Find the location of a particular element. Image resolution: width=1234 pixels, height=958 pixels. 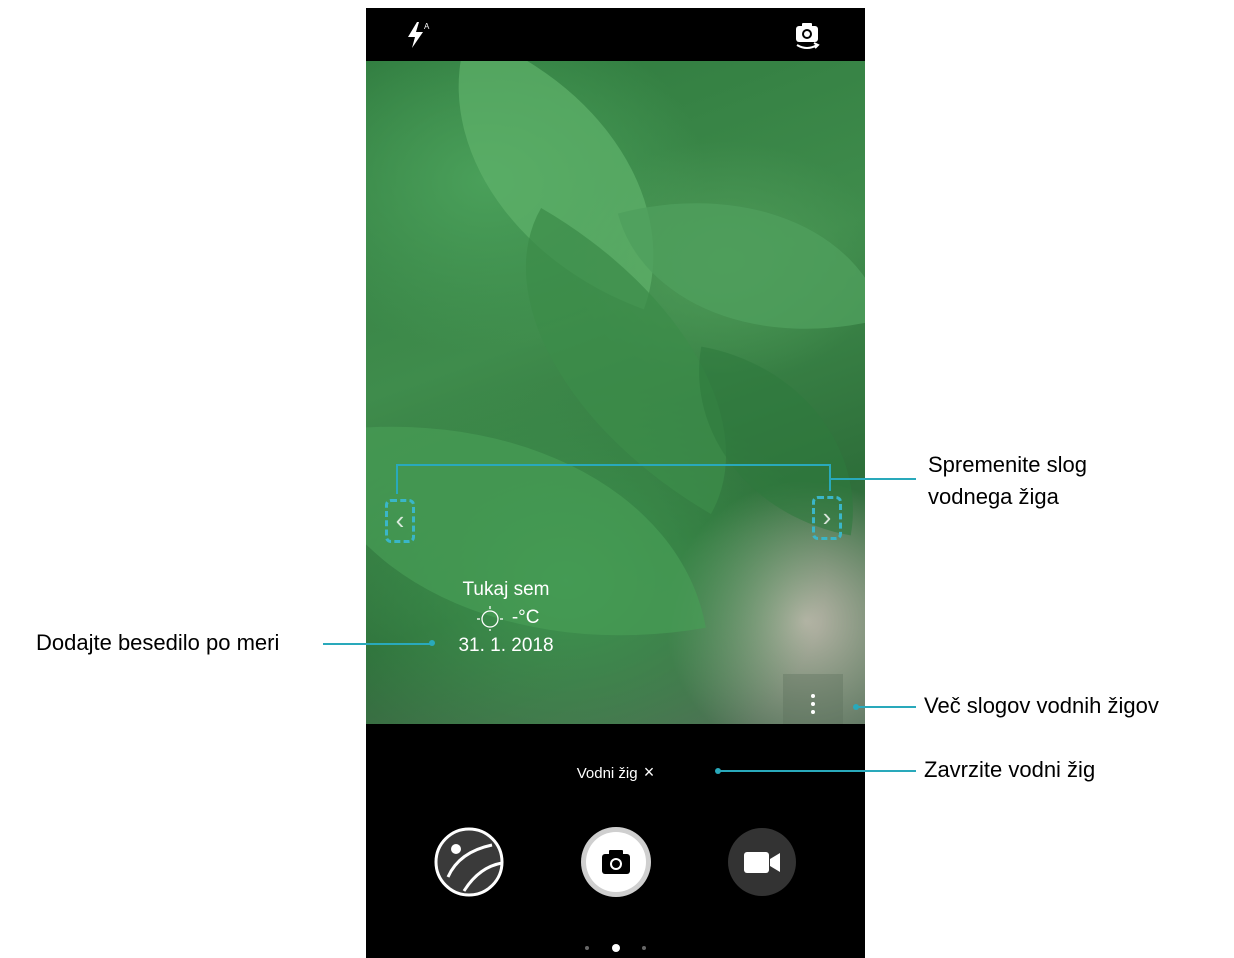

camera-controls: Vodni žig × is located at coordinates (615, 841).